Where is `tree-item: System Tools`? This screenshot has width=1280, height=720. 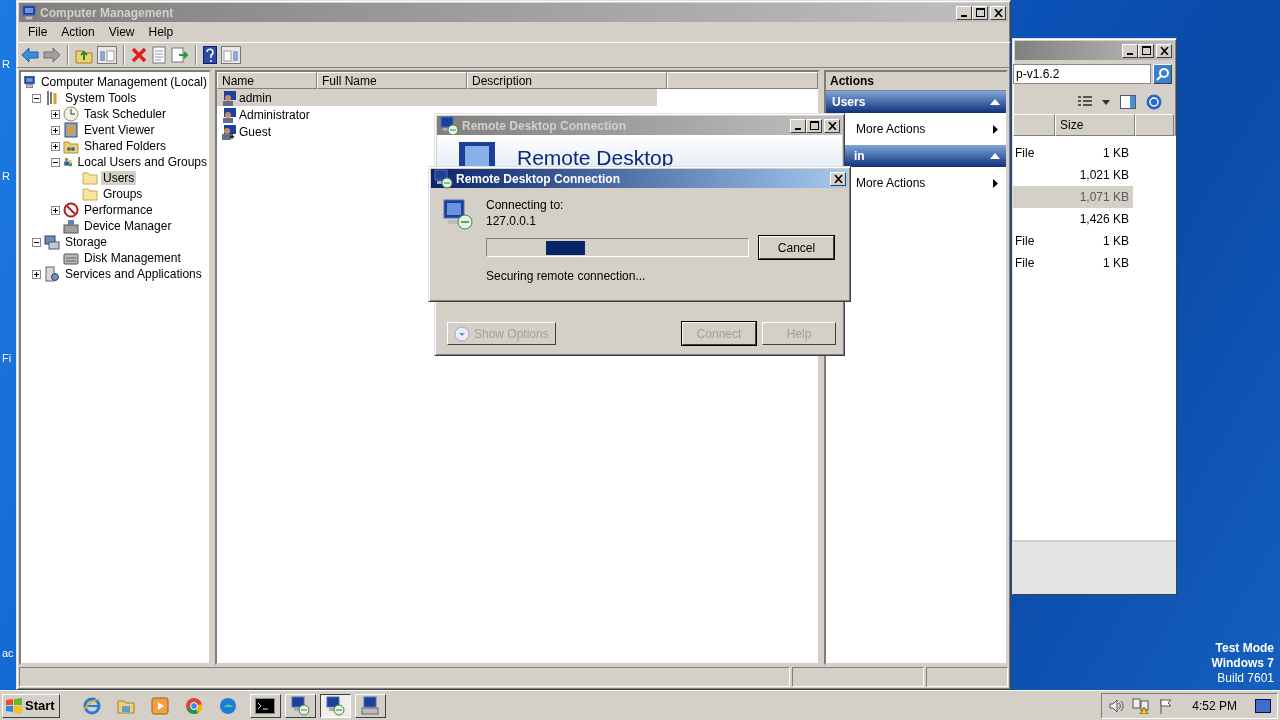 tree-item: System Tools is located at coordinates (101, 98).